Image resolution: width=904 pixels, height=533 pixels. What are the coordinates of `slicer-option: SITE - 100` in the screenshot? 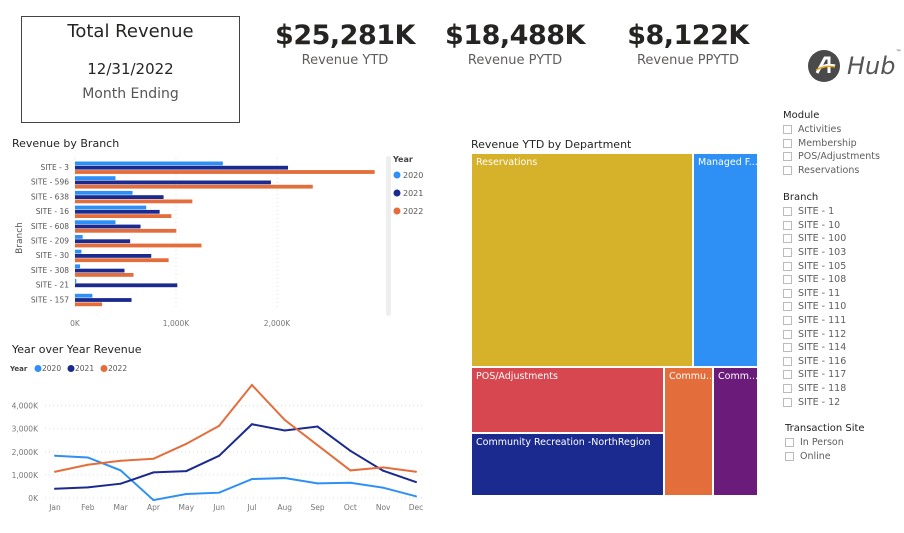 It's located at (814, 239).